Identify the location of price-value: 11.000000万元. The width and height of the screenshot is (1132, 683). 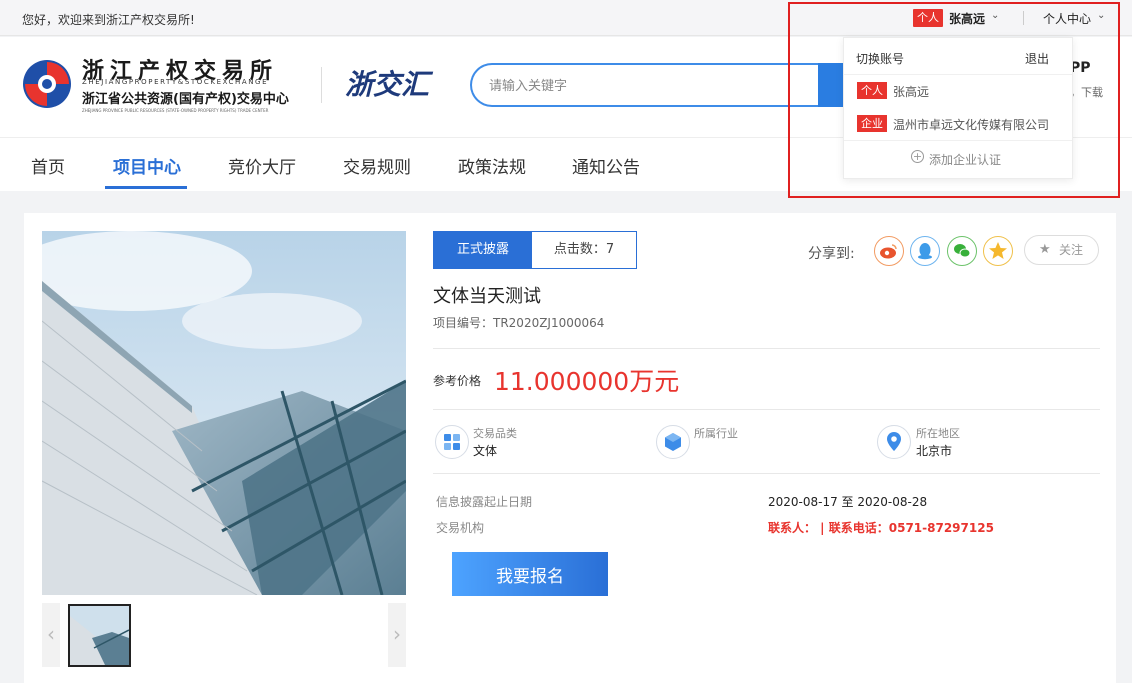
(587, 381).